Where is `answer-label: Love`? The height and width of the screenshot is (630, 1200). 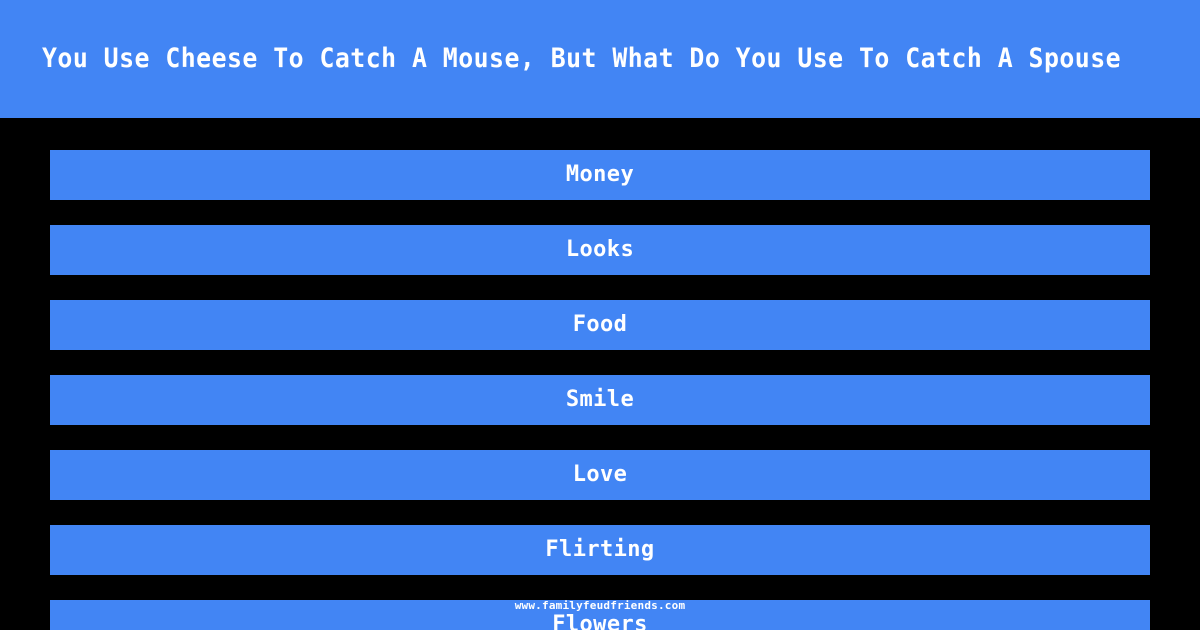 answer-label: Love is located at coordinates (600, 474).